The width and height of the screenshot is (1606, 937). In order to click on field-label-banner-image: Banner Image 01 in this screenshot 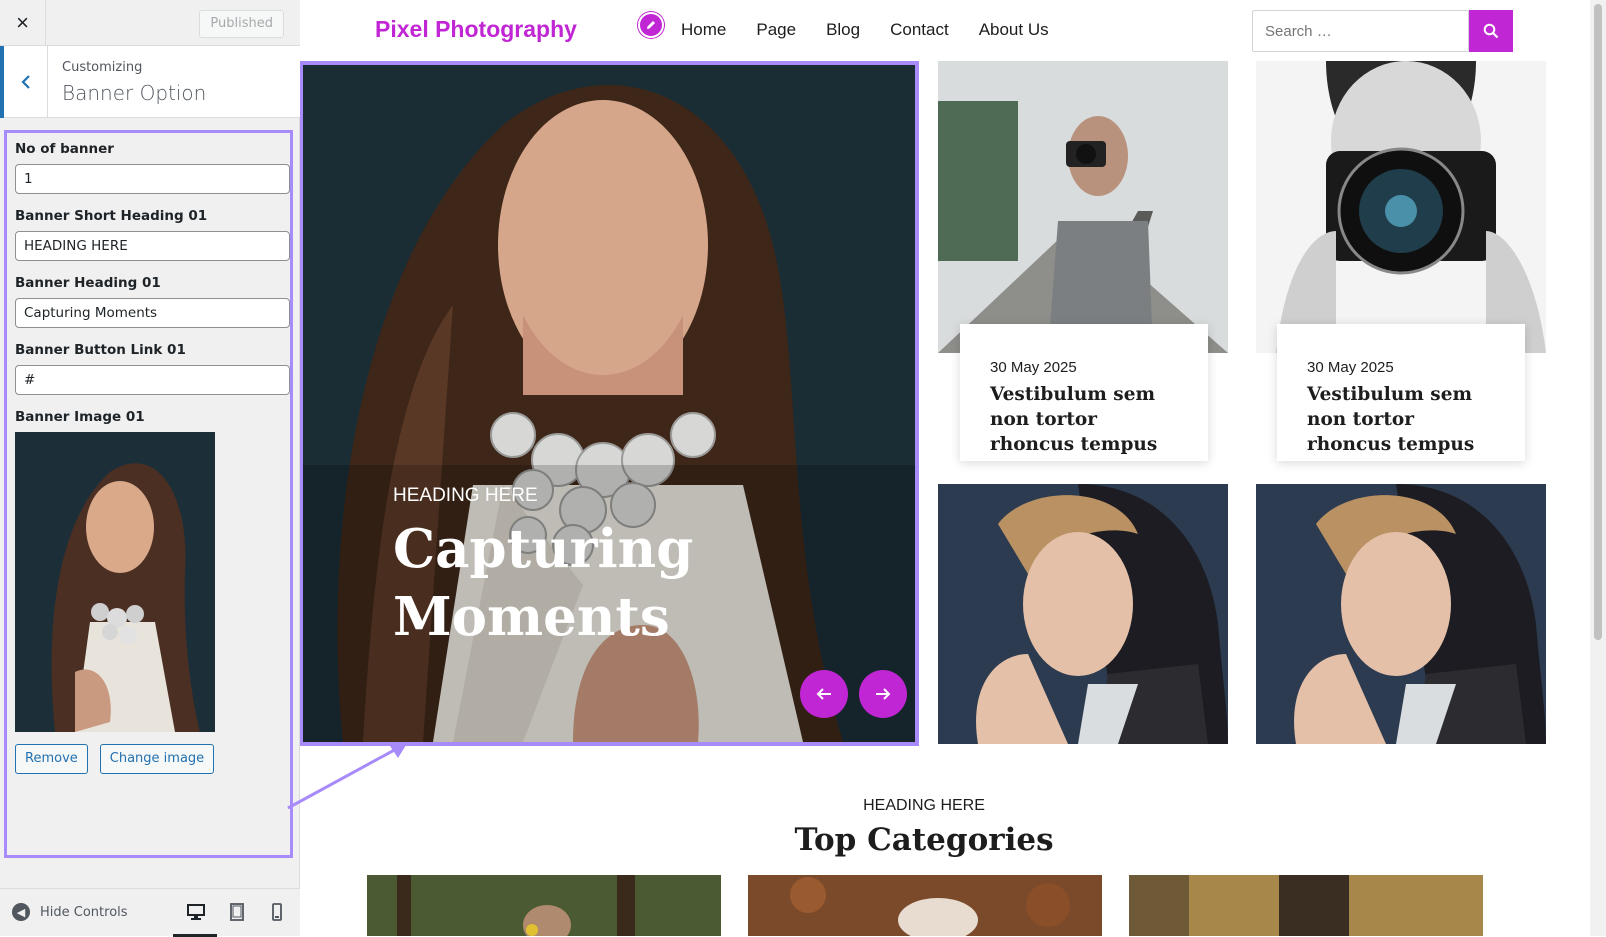, I will do `click(80, 417)`.